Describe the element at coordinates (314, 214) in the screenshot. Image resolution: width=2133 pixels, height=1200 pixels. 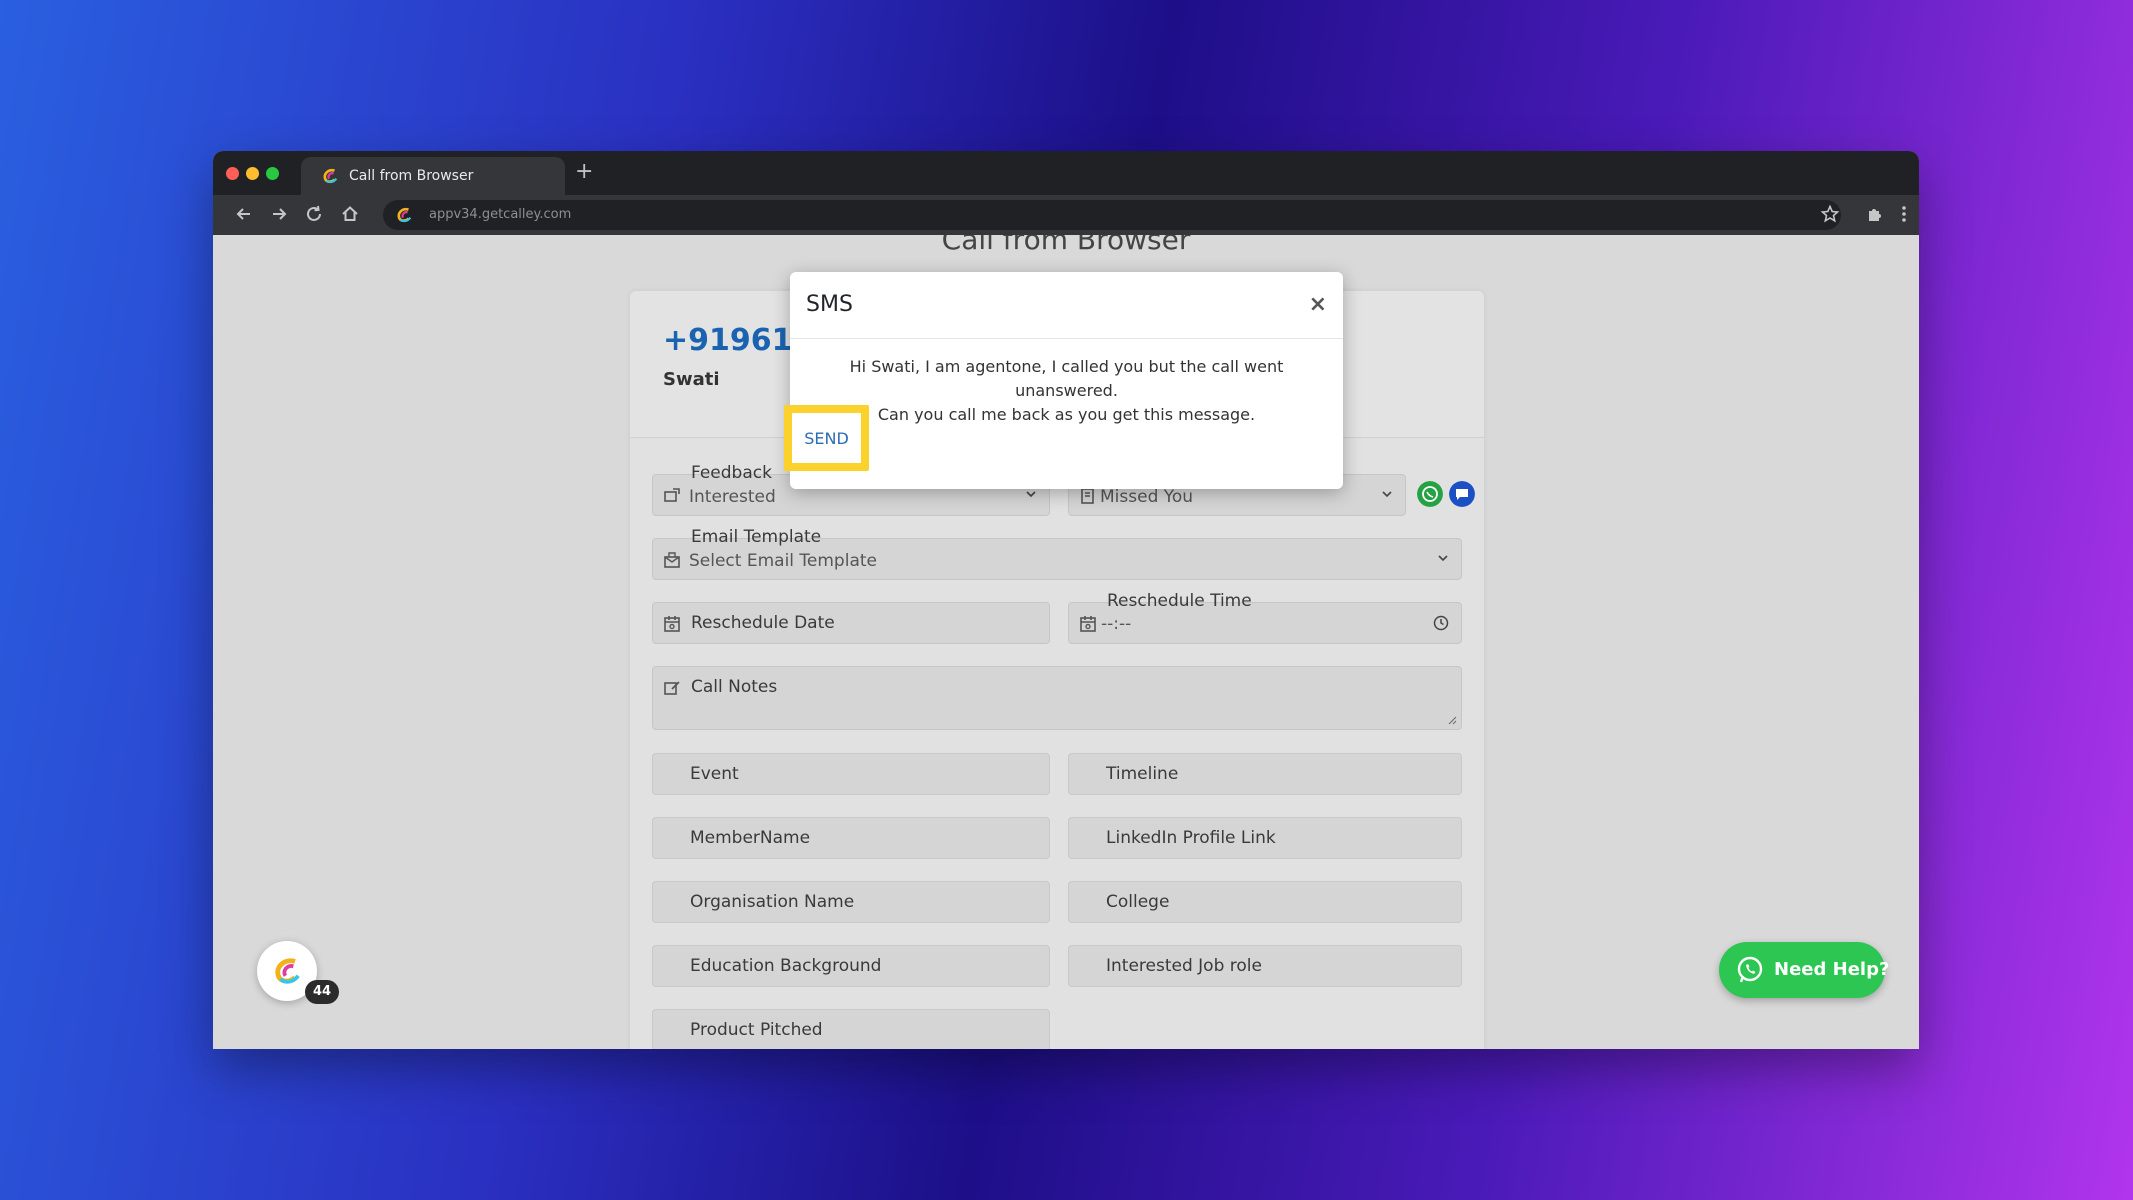
I see `reload-icon` at that location.